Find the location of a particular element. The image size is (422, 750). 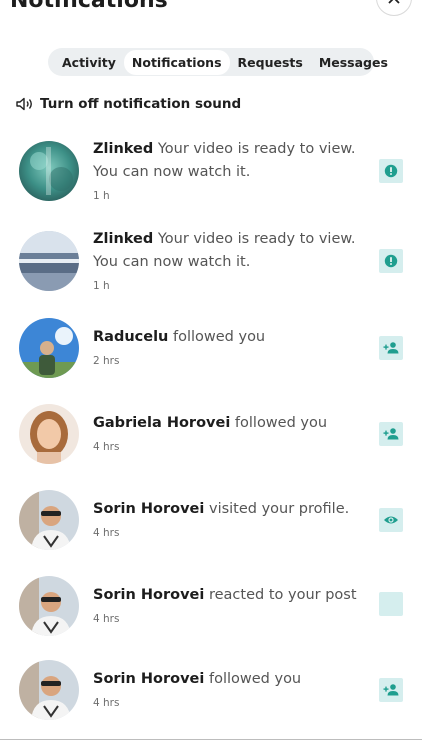

header: Notifications is located at coordinates (211, 9).